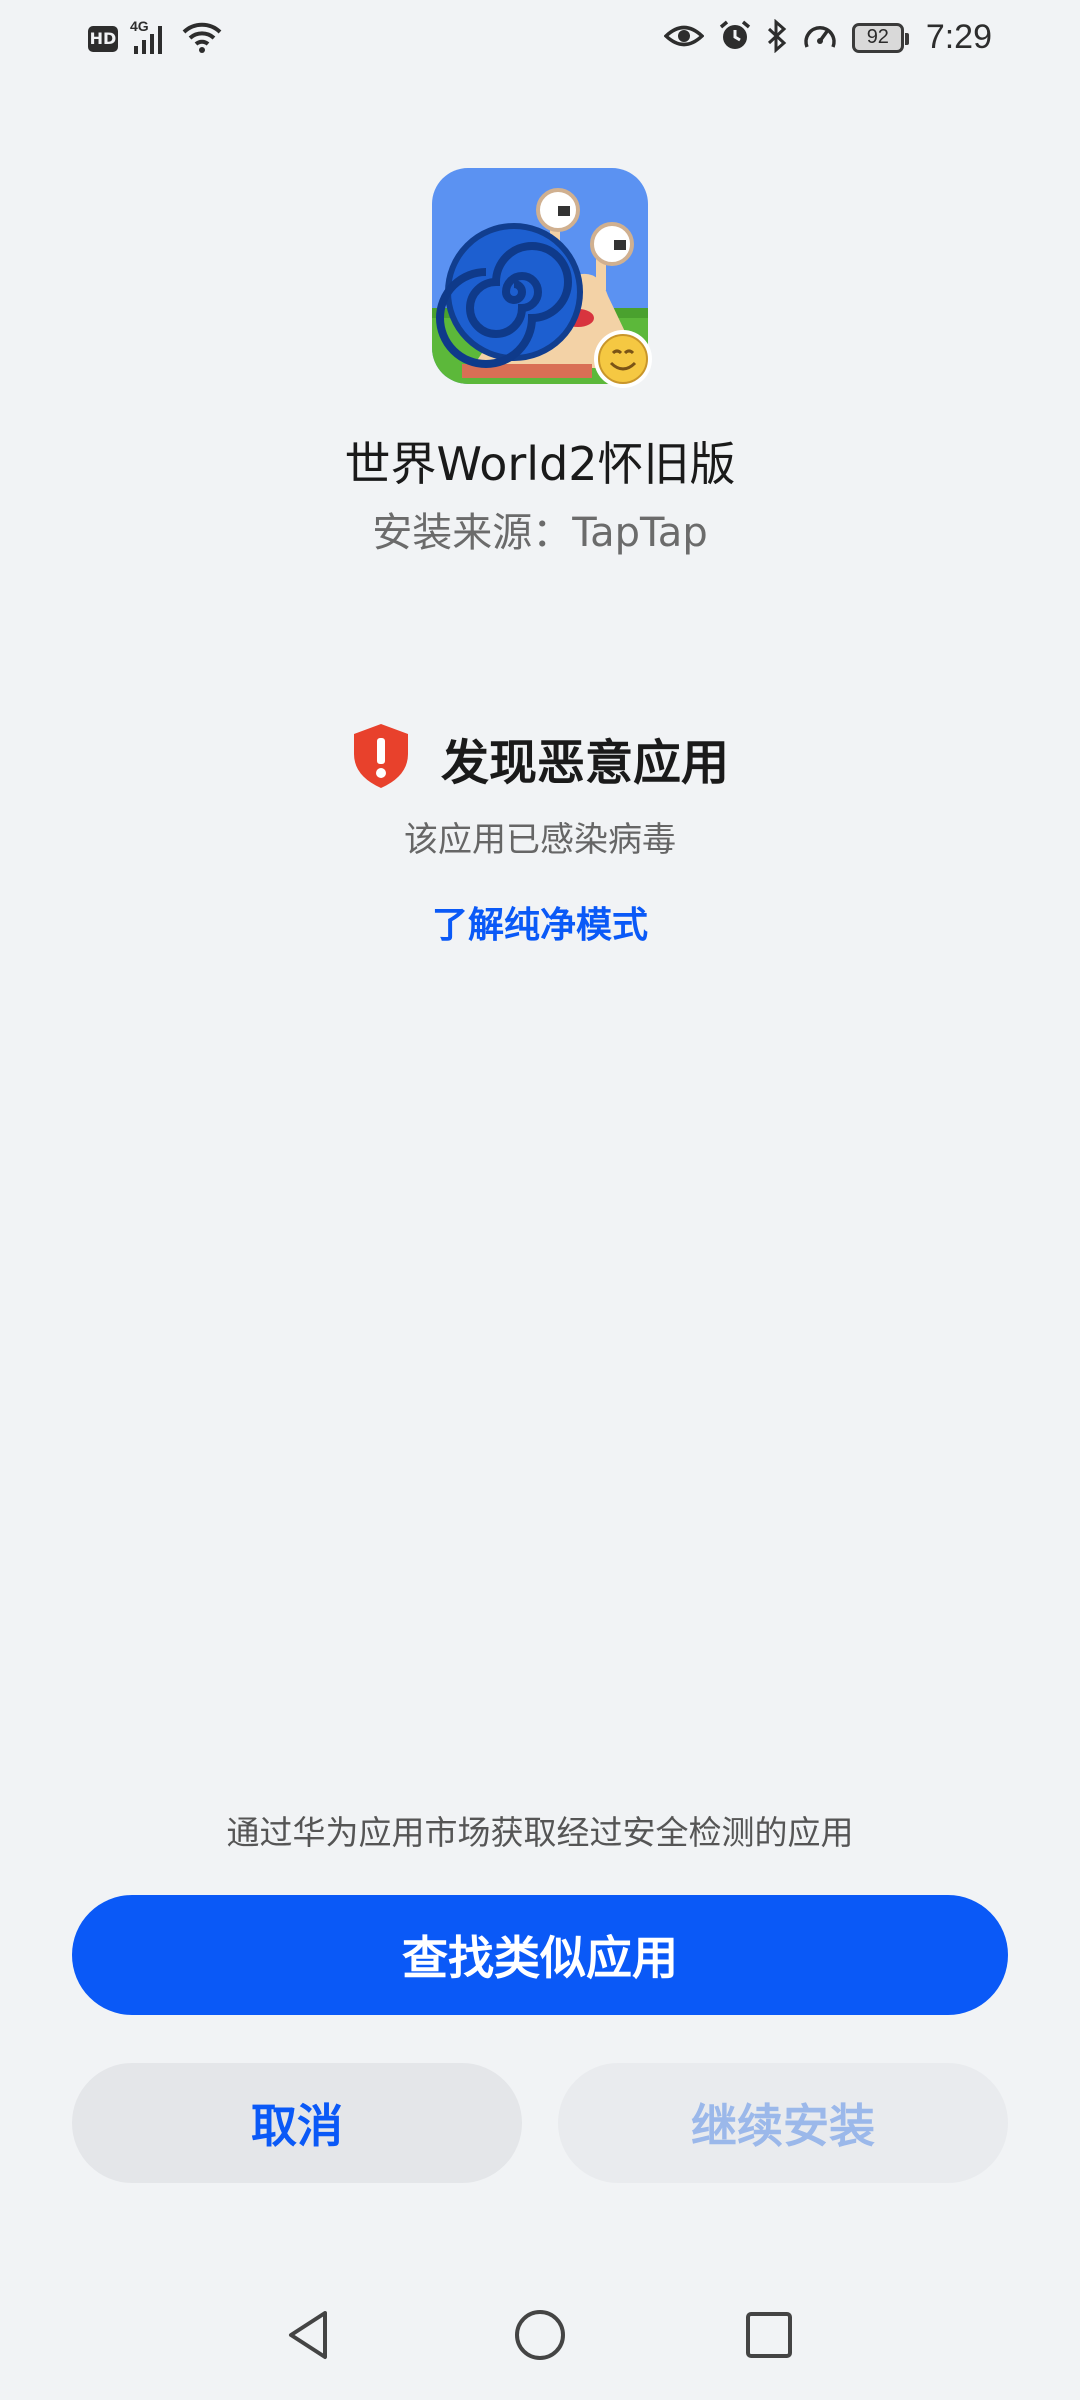  What do you see at coordinates (623, 359) in the screenshot?
I see `taptap-source-badge-icon` at bounding box center [623, 359].